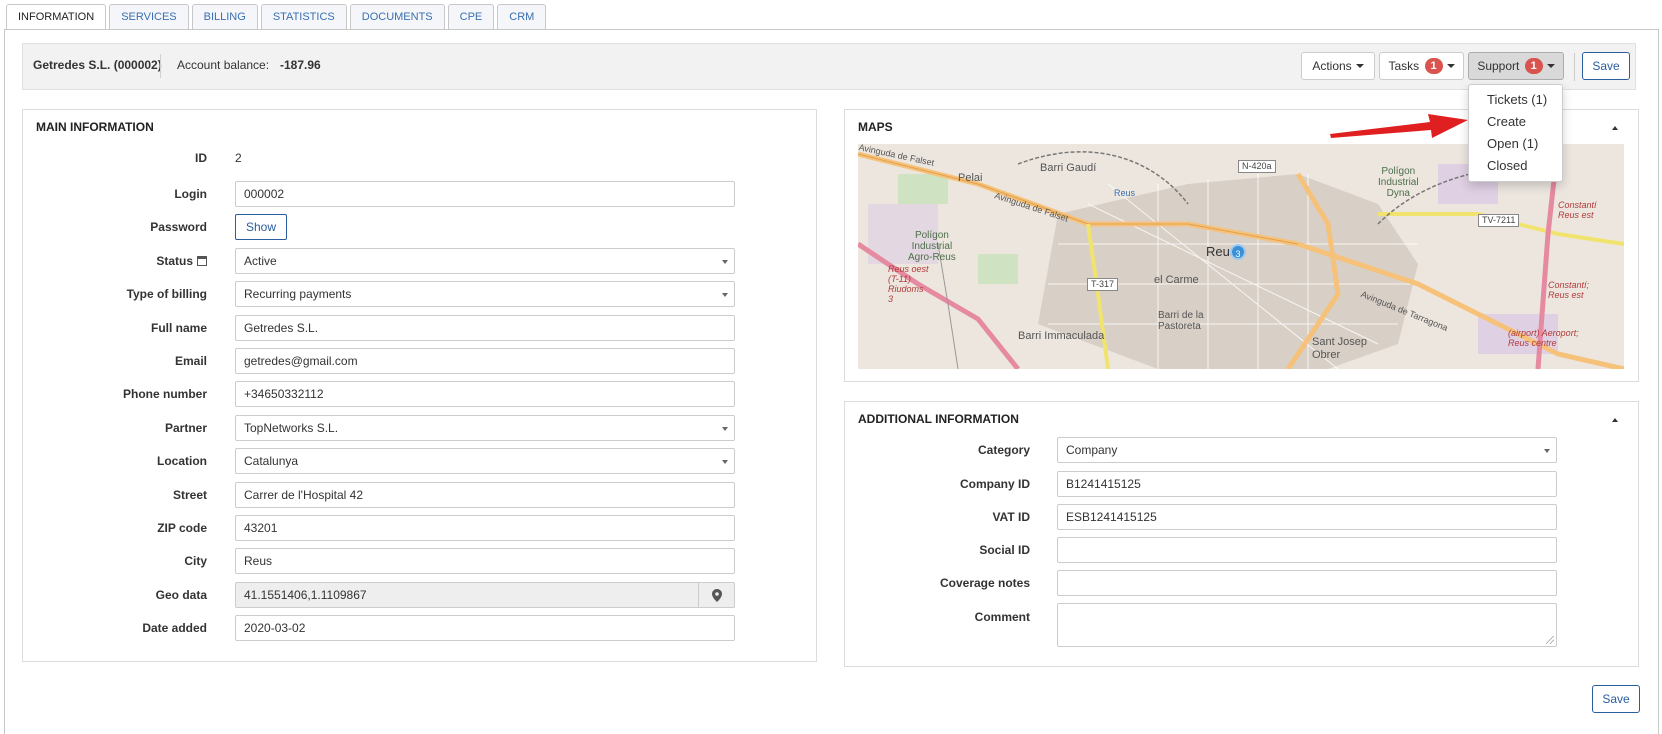 The width and height of the screenshot is (1662, 734). Describe the element at coordinates (1125, 193) in the screenshot. I see `map-label-reus-small: Reus` at that location.